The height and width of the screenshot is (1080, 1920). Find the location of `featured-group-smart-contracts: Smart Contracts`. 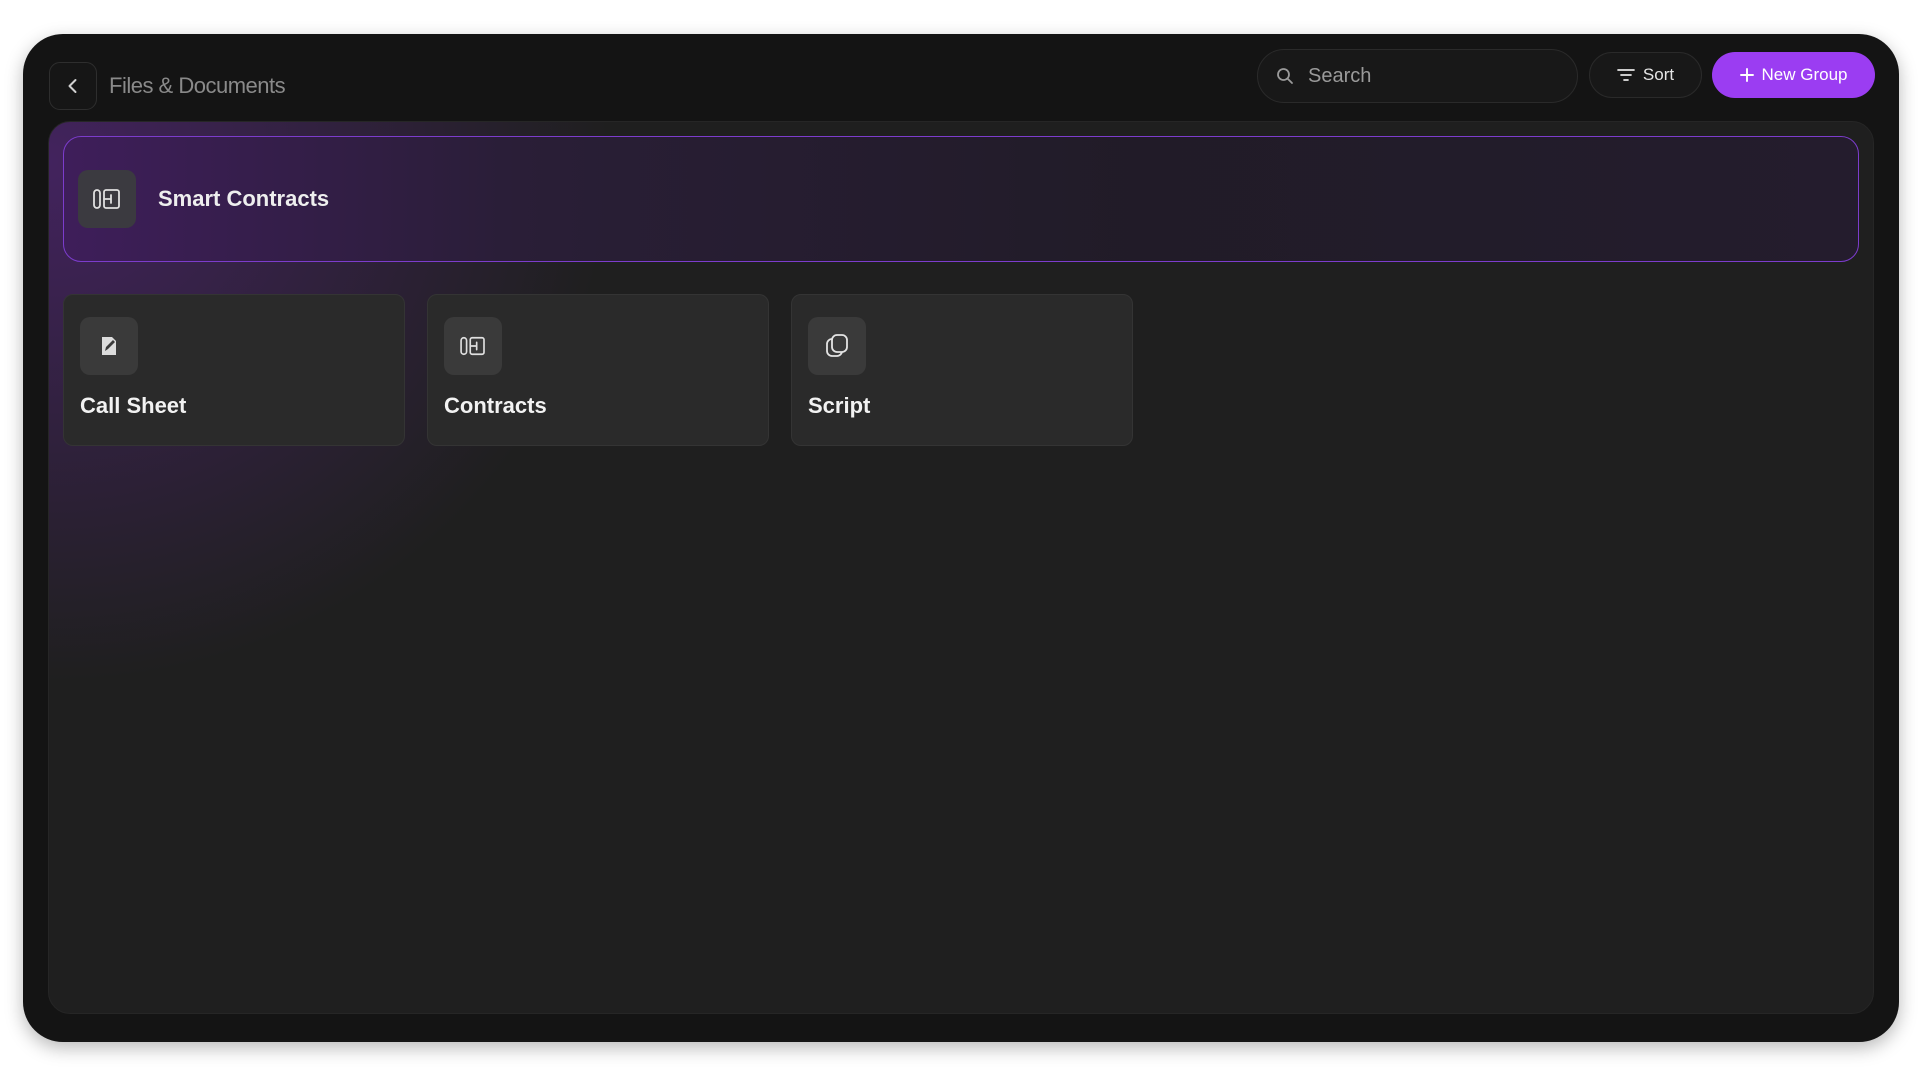

featured-group-smart-contracts: Smart Contracts is located at coordinates (961, 199).